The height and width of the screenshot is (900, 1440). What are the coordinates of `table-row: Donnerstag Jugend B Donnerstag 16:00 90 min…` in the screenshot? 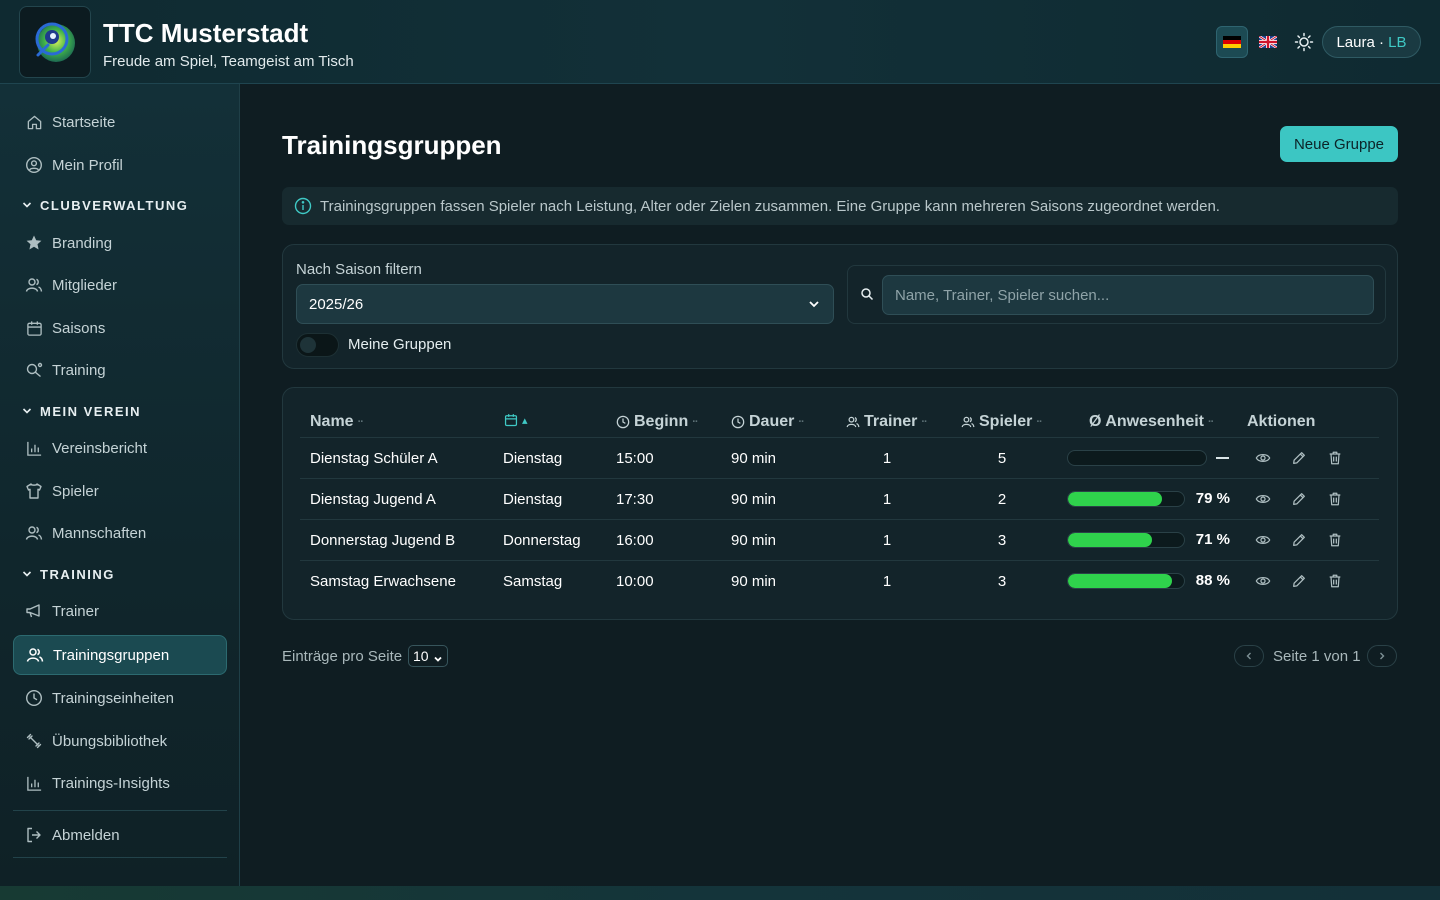 It's located at (839, 540).